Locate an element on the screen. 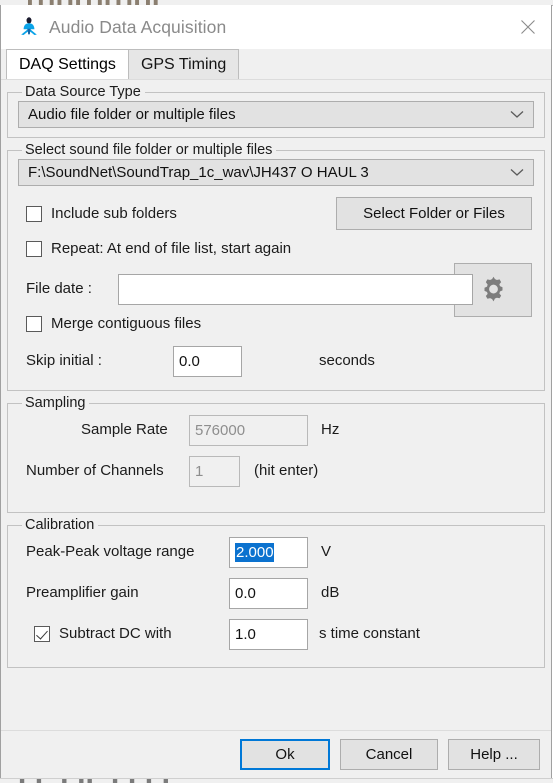 The height and width of the screenshot is (783, 553). sampling-legend: Sampling is located at coordinates (55, 403).